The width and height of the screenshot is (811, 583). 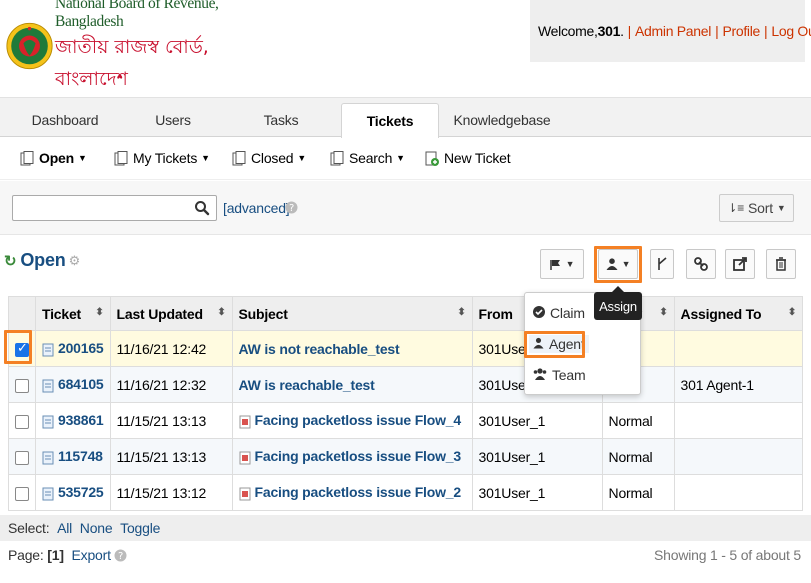 I want to click on ticket-number-link: 938861, so click(x=81, y=420).